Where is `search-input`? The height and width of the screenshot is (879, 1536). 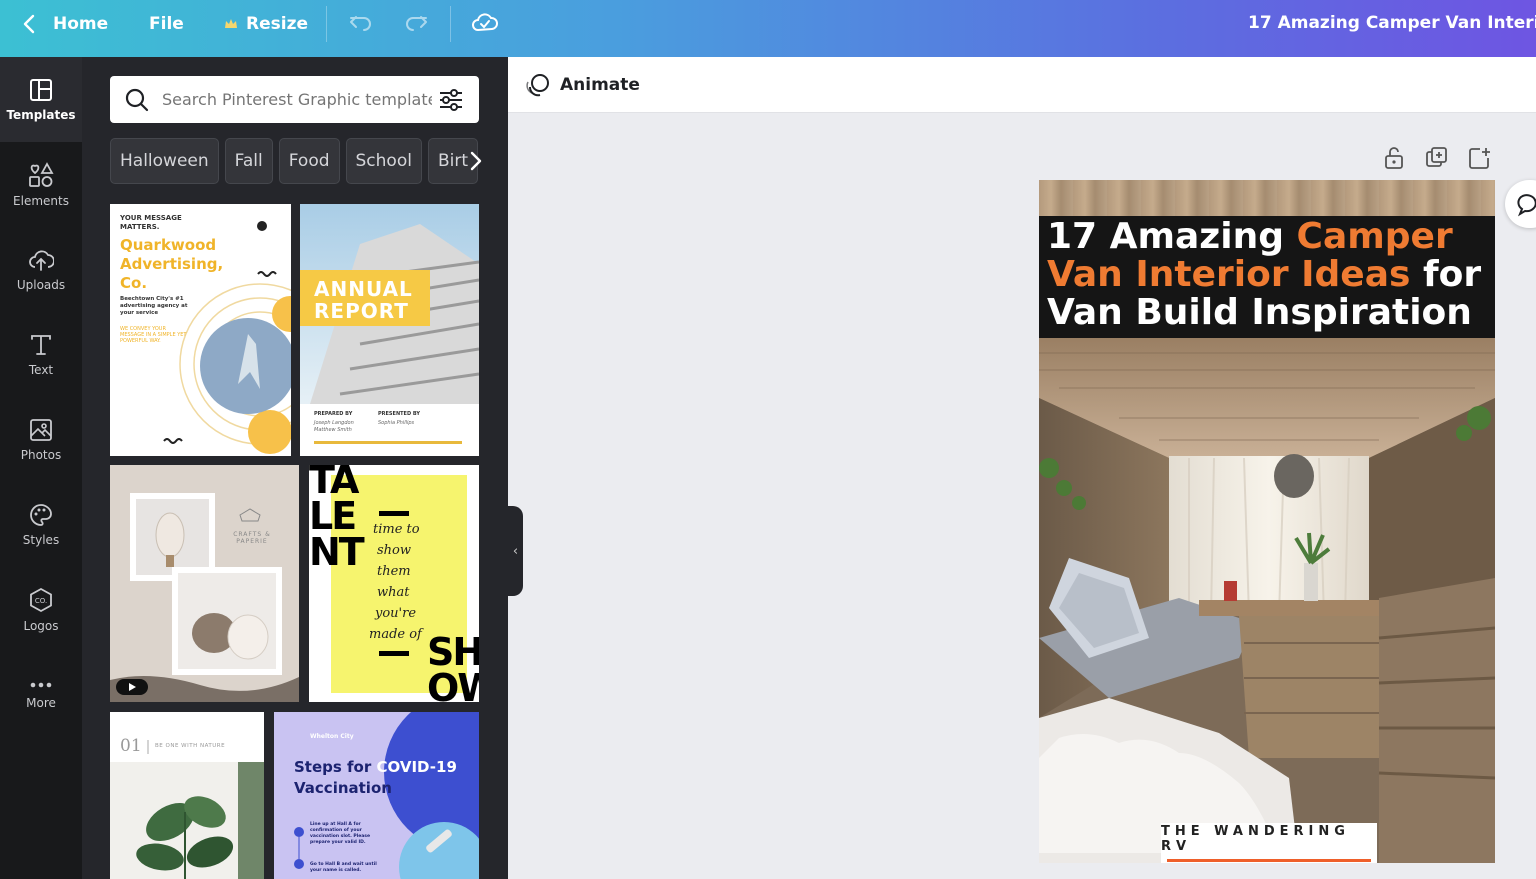 search-input is located at coordinates (297, 99).